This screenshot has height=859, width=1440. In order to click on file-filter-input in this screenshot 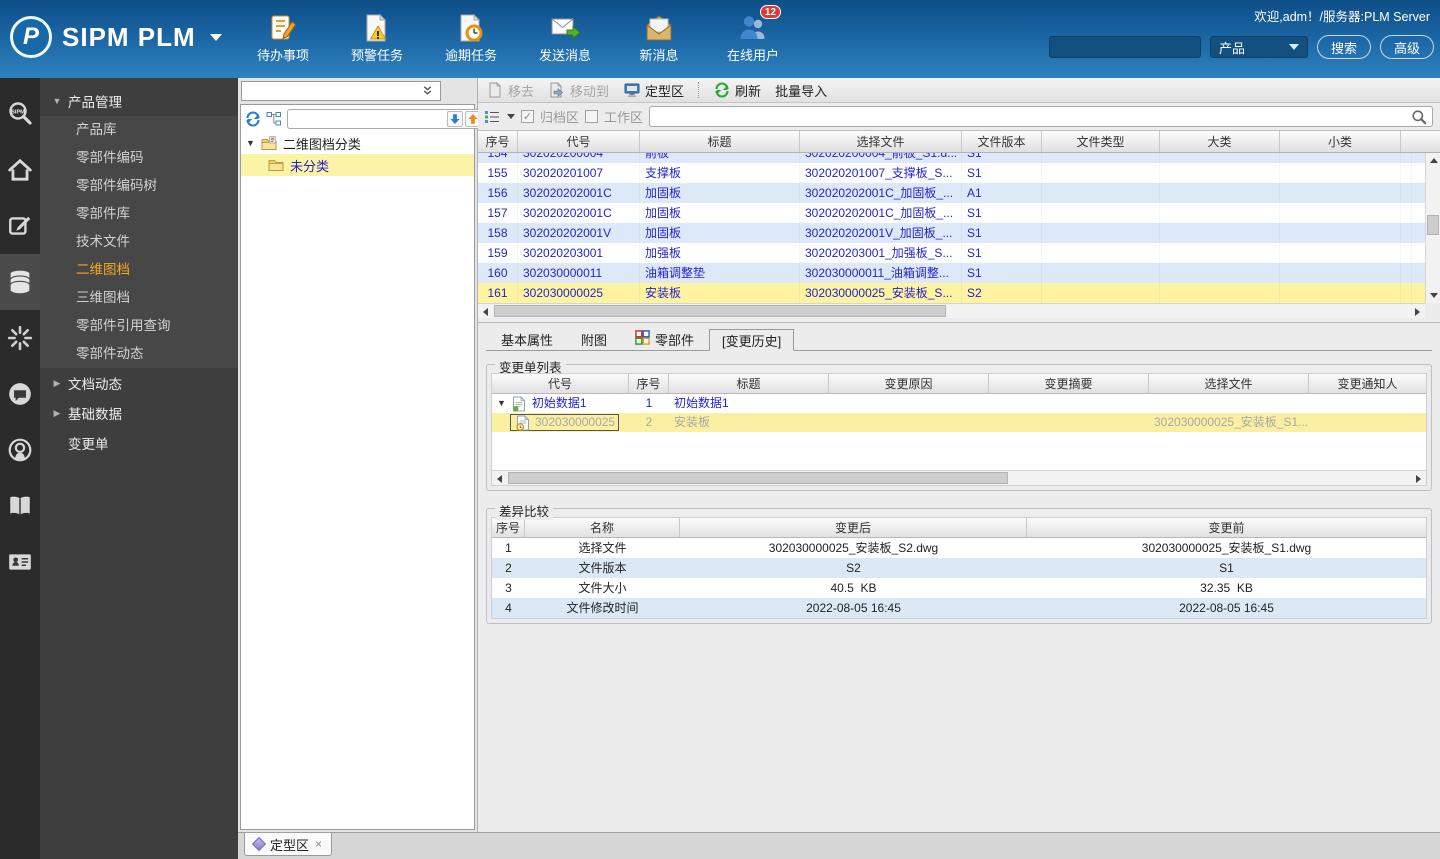, I will do `click(1032, 116)`.